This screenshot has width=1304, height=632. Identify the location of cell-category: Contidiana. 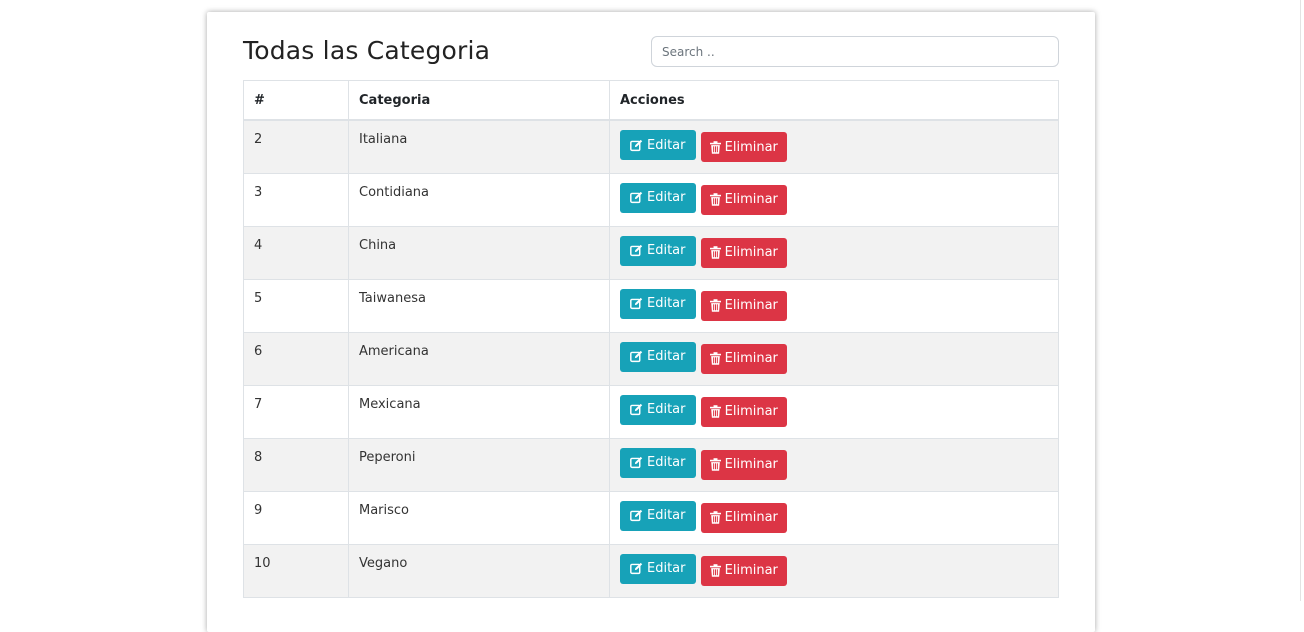
(479, 199).